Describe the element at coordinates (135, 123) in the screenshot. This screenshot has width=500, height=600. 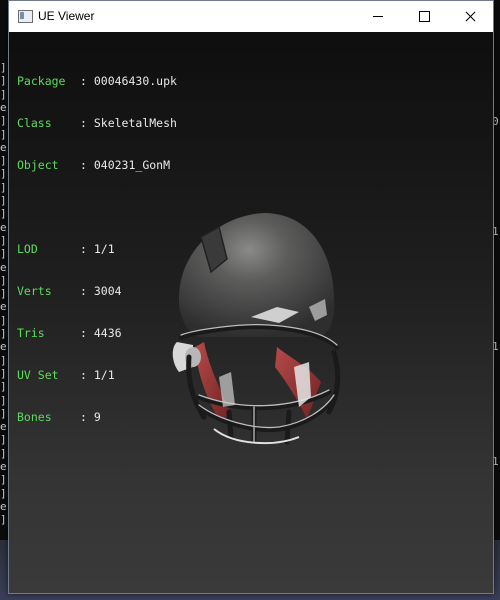
I see `class-value: SkeletalMesh` at that location.